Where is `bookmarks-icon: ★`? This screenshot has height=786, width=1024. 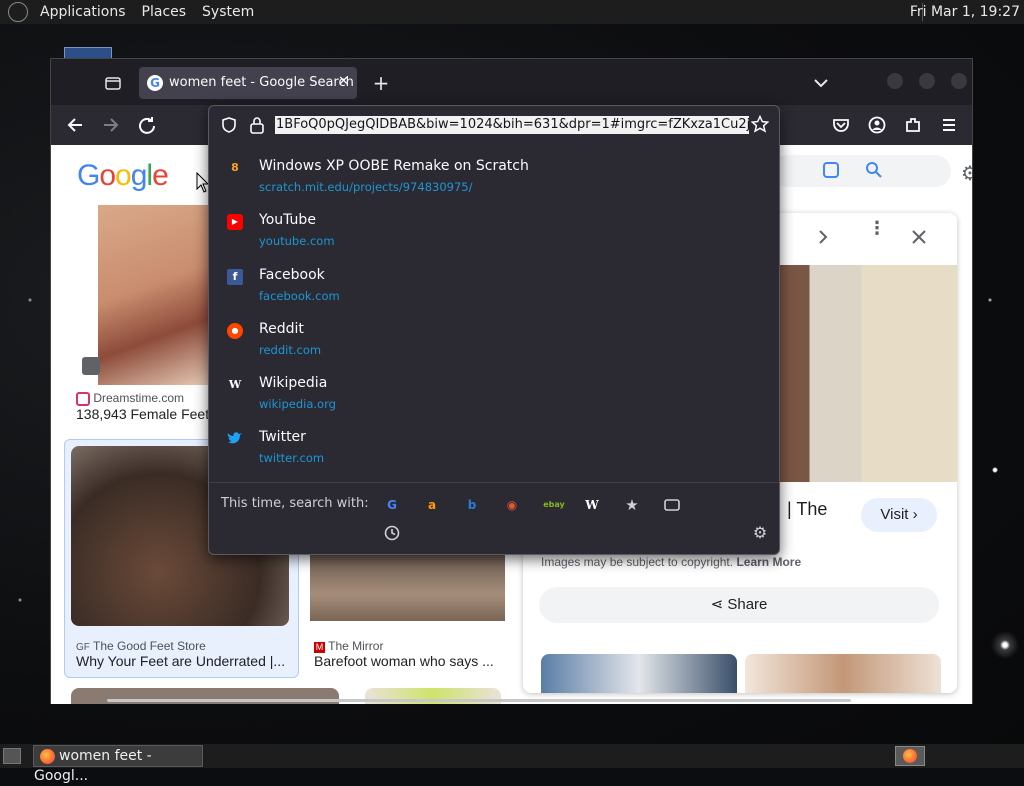
bookmarks-icon: ★ is located at coordinates (632, 505).